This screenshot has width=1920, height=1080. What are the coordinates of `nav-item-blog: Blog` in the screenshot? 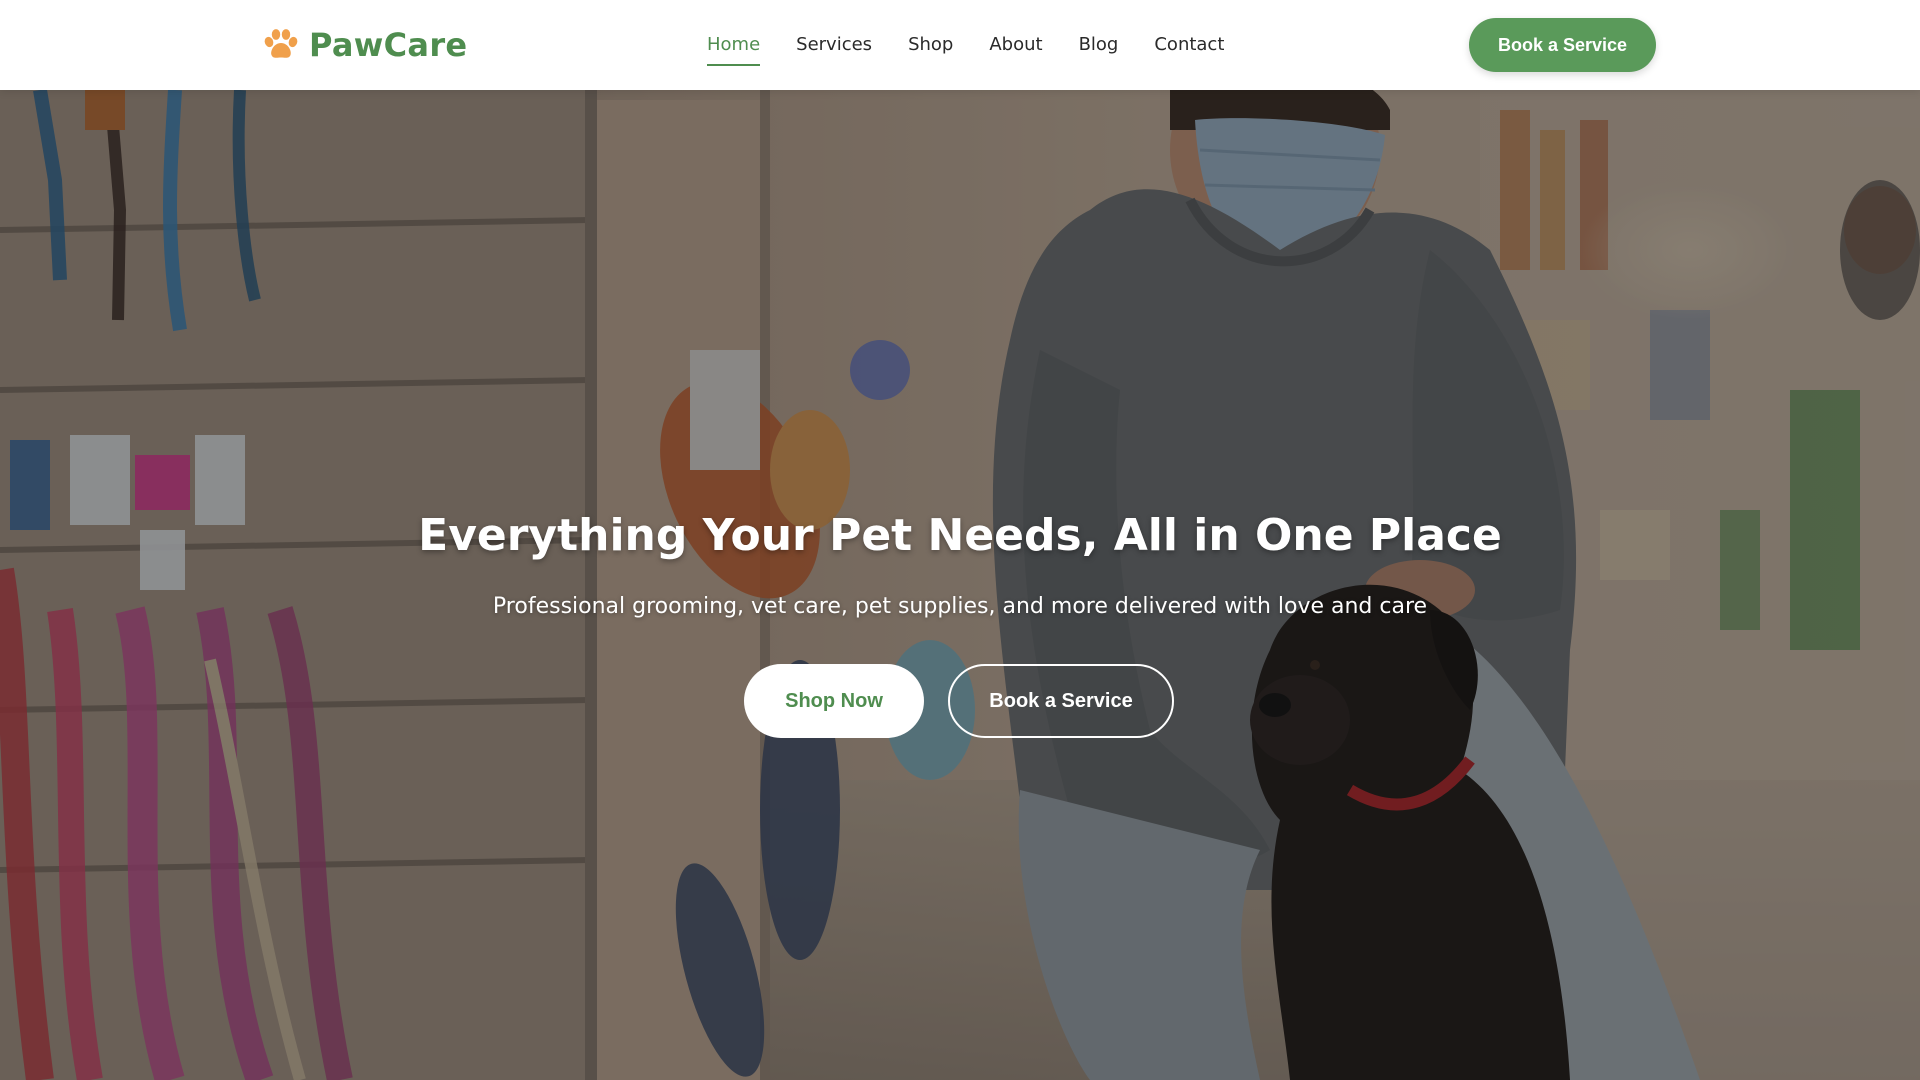 It's located at (1099, 45).